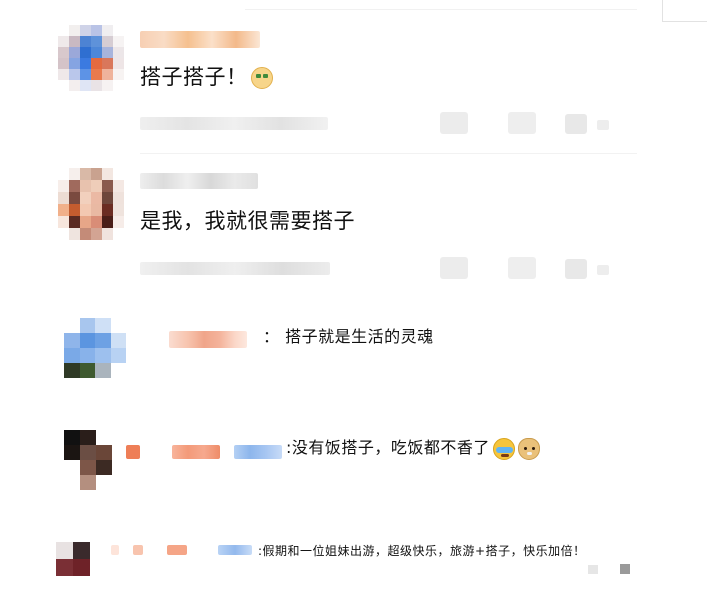  What do you see at coordinates (413, 448) in the screenshot?
I see `comment-text: :没有饭搭子，吃饭都不香了` at bounding box center [413, 448].